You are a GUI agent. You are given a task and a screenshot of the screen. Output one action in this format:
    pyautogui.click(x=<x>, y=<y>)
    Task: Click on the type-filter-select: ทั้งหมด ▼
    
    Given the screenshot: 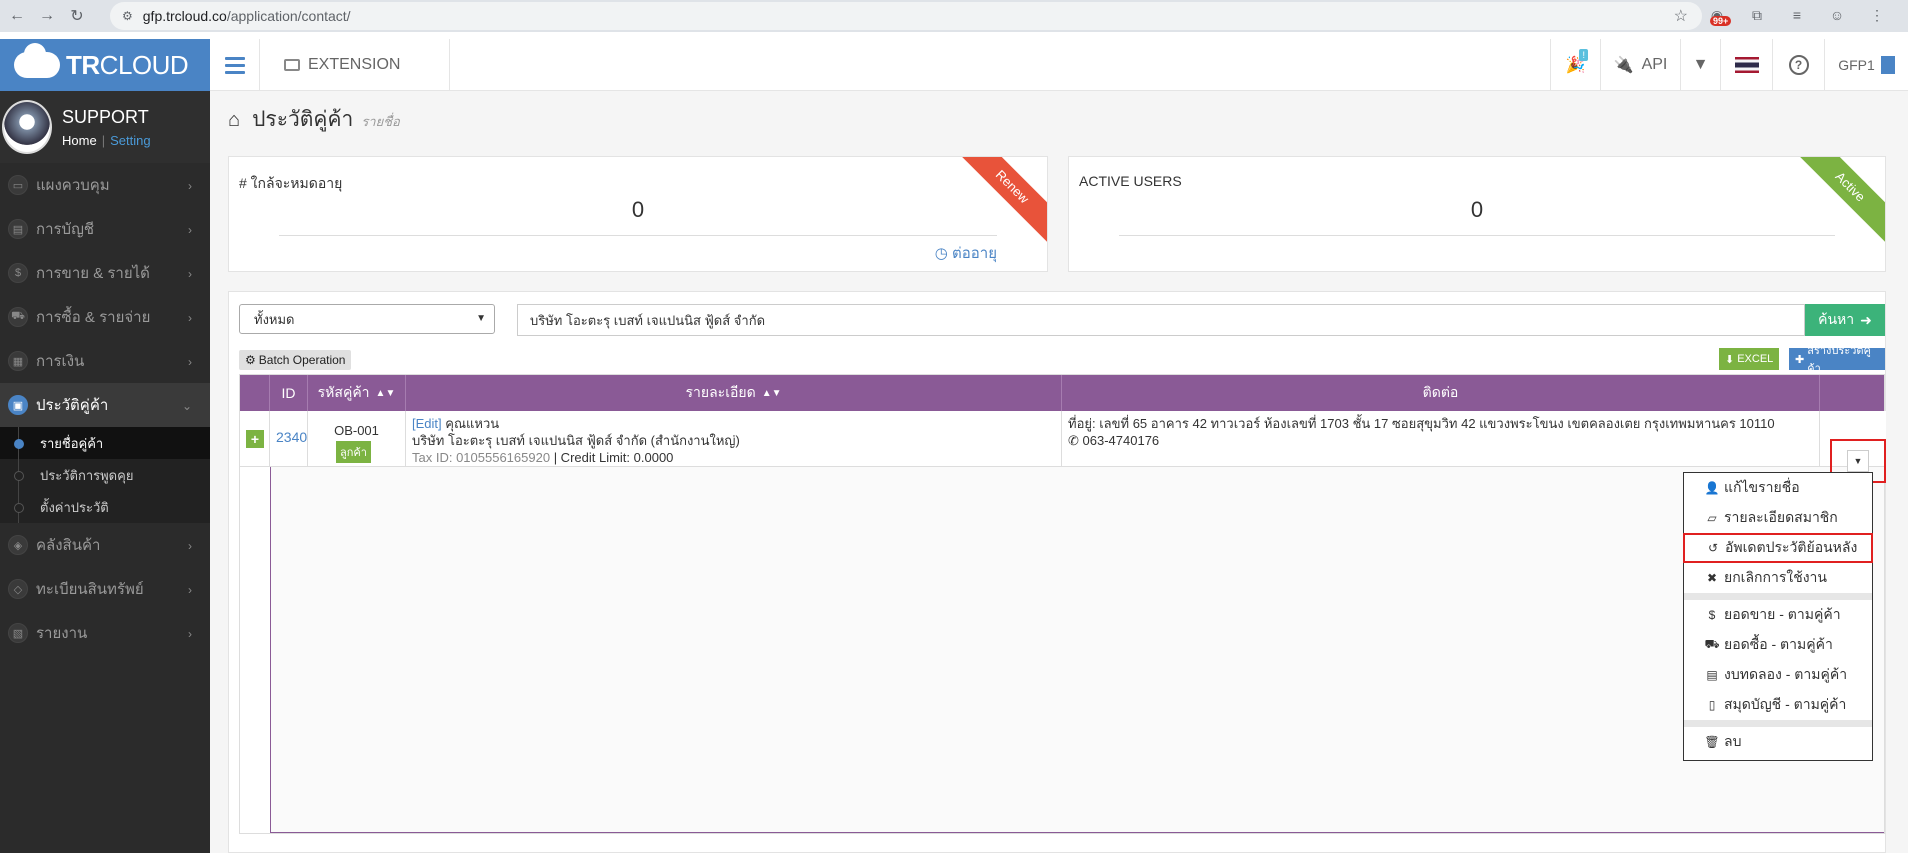 What is the action you would take?
    pyautogui.click(x=367, y=319)
    